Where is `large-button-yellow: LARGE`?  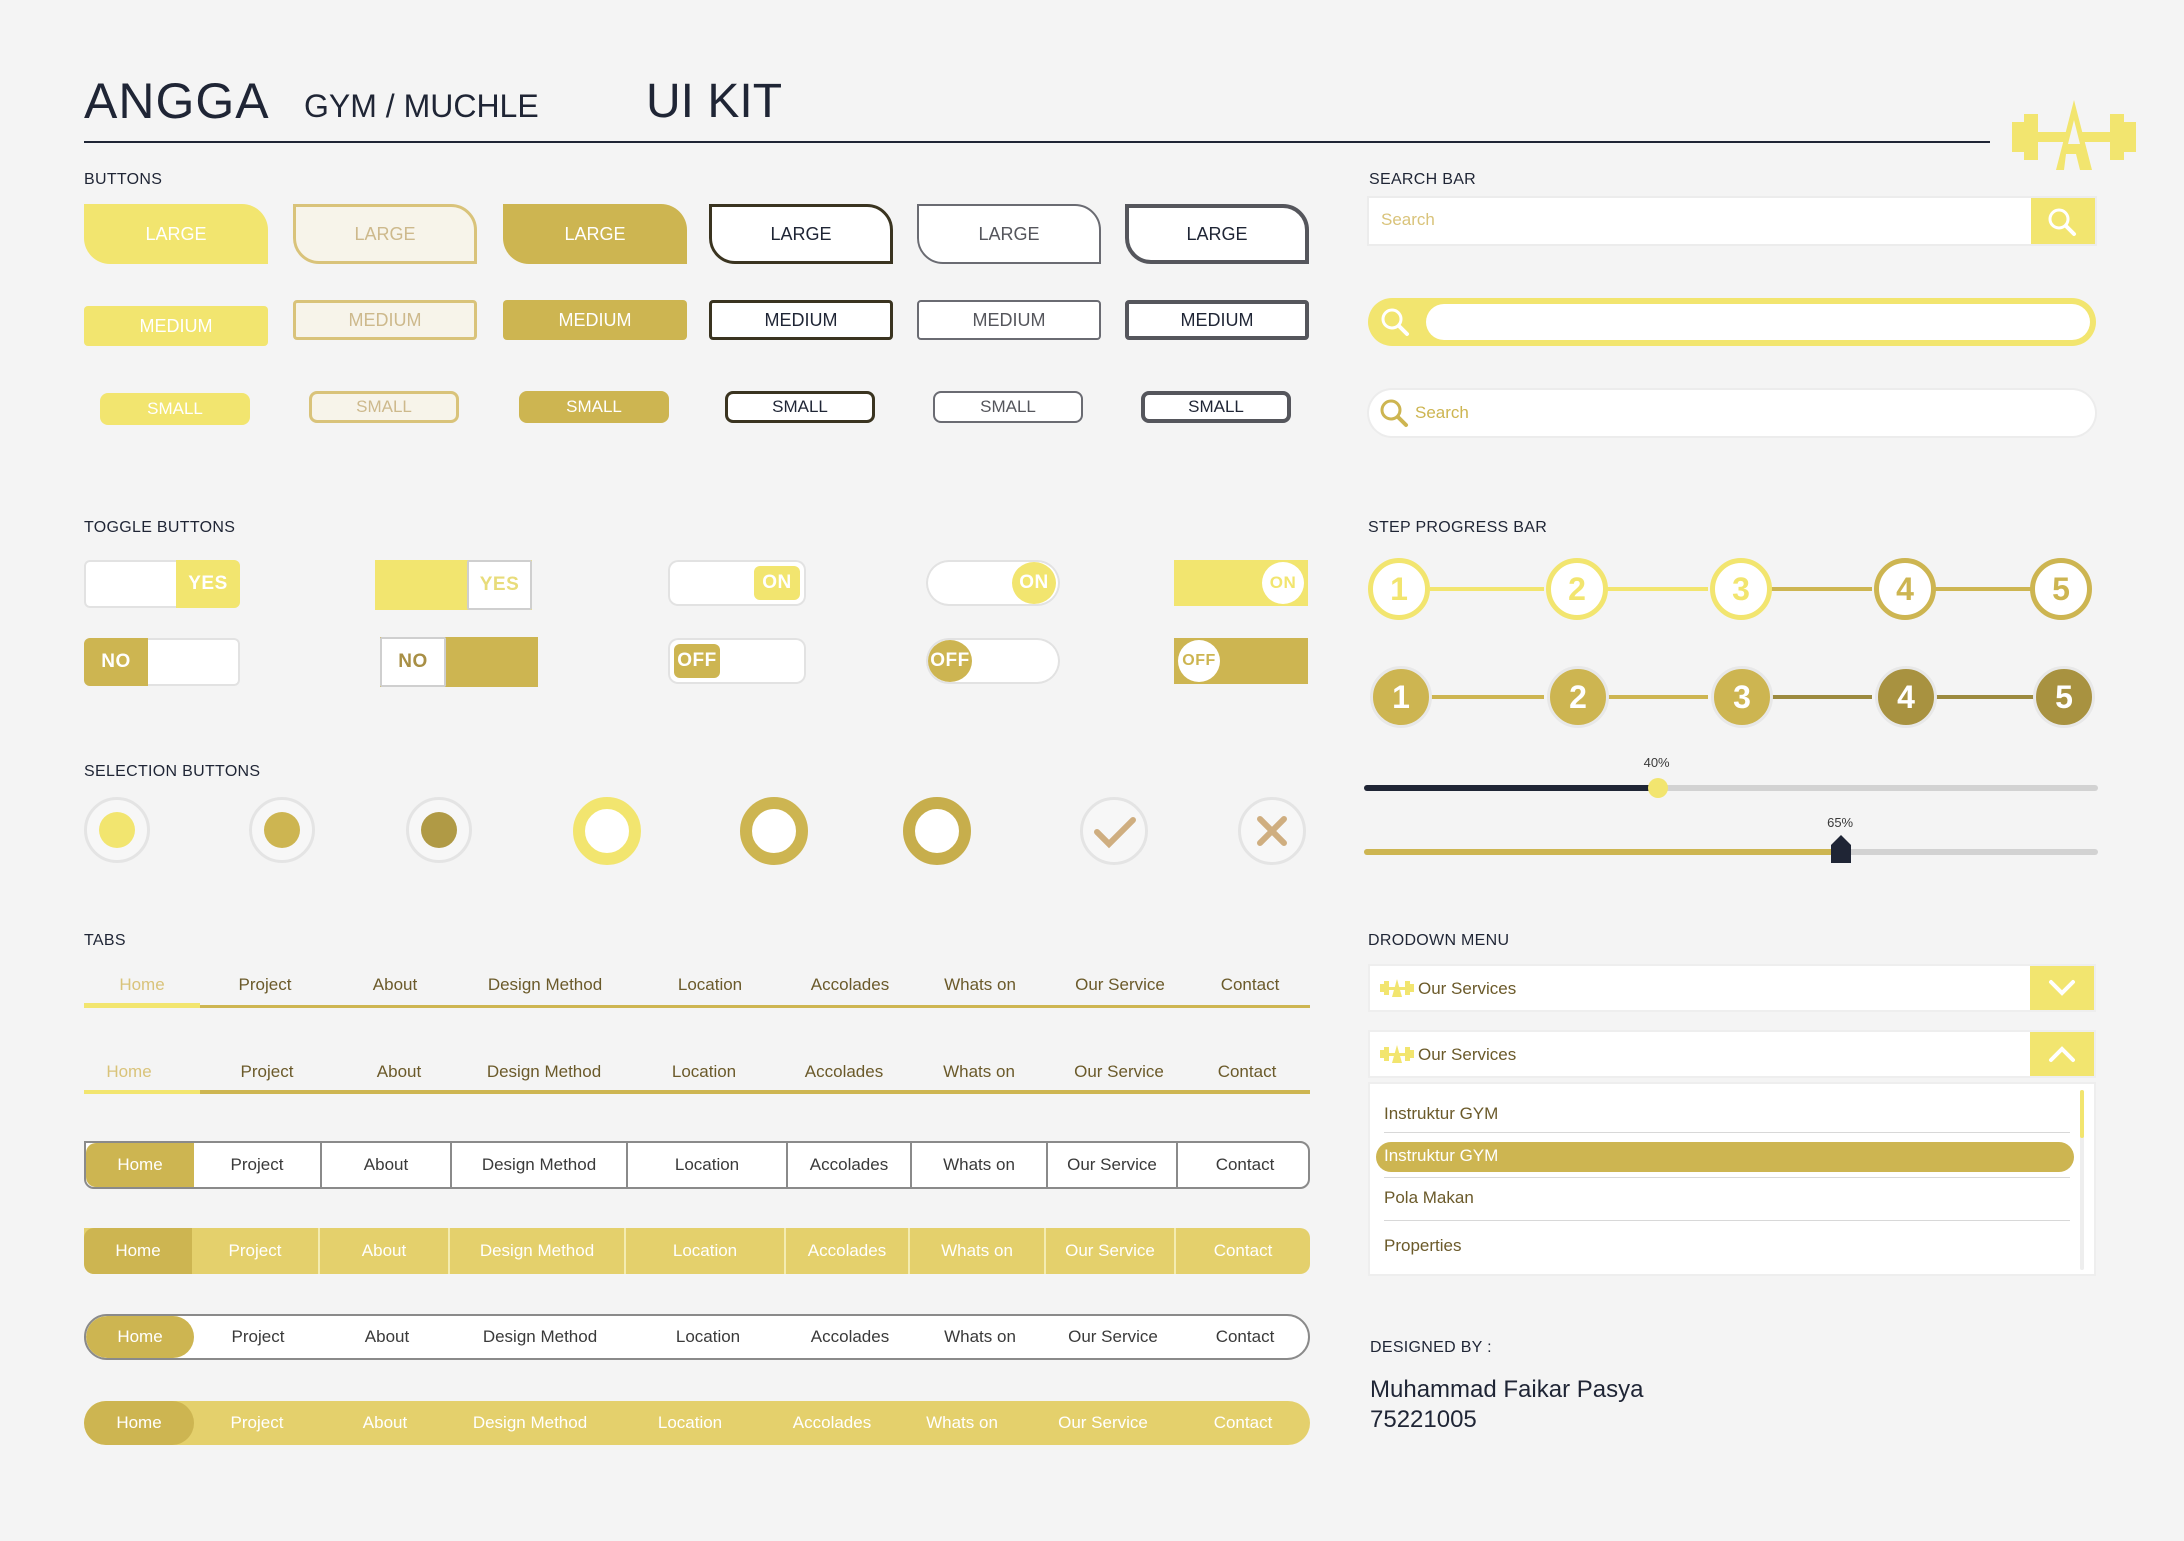 large-button-yellow: LARGE is located at coordinates (176, 234).